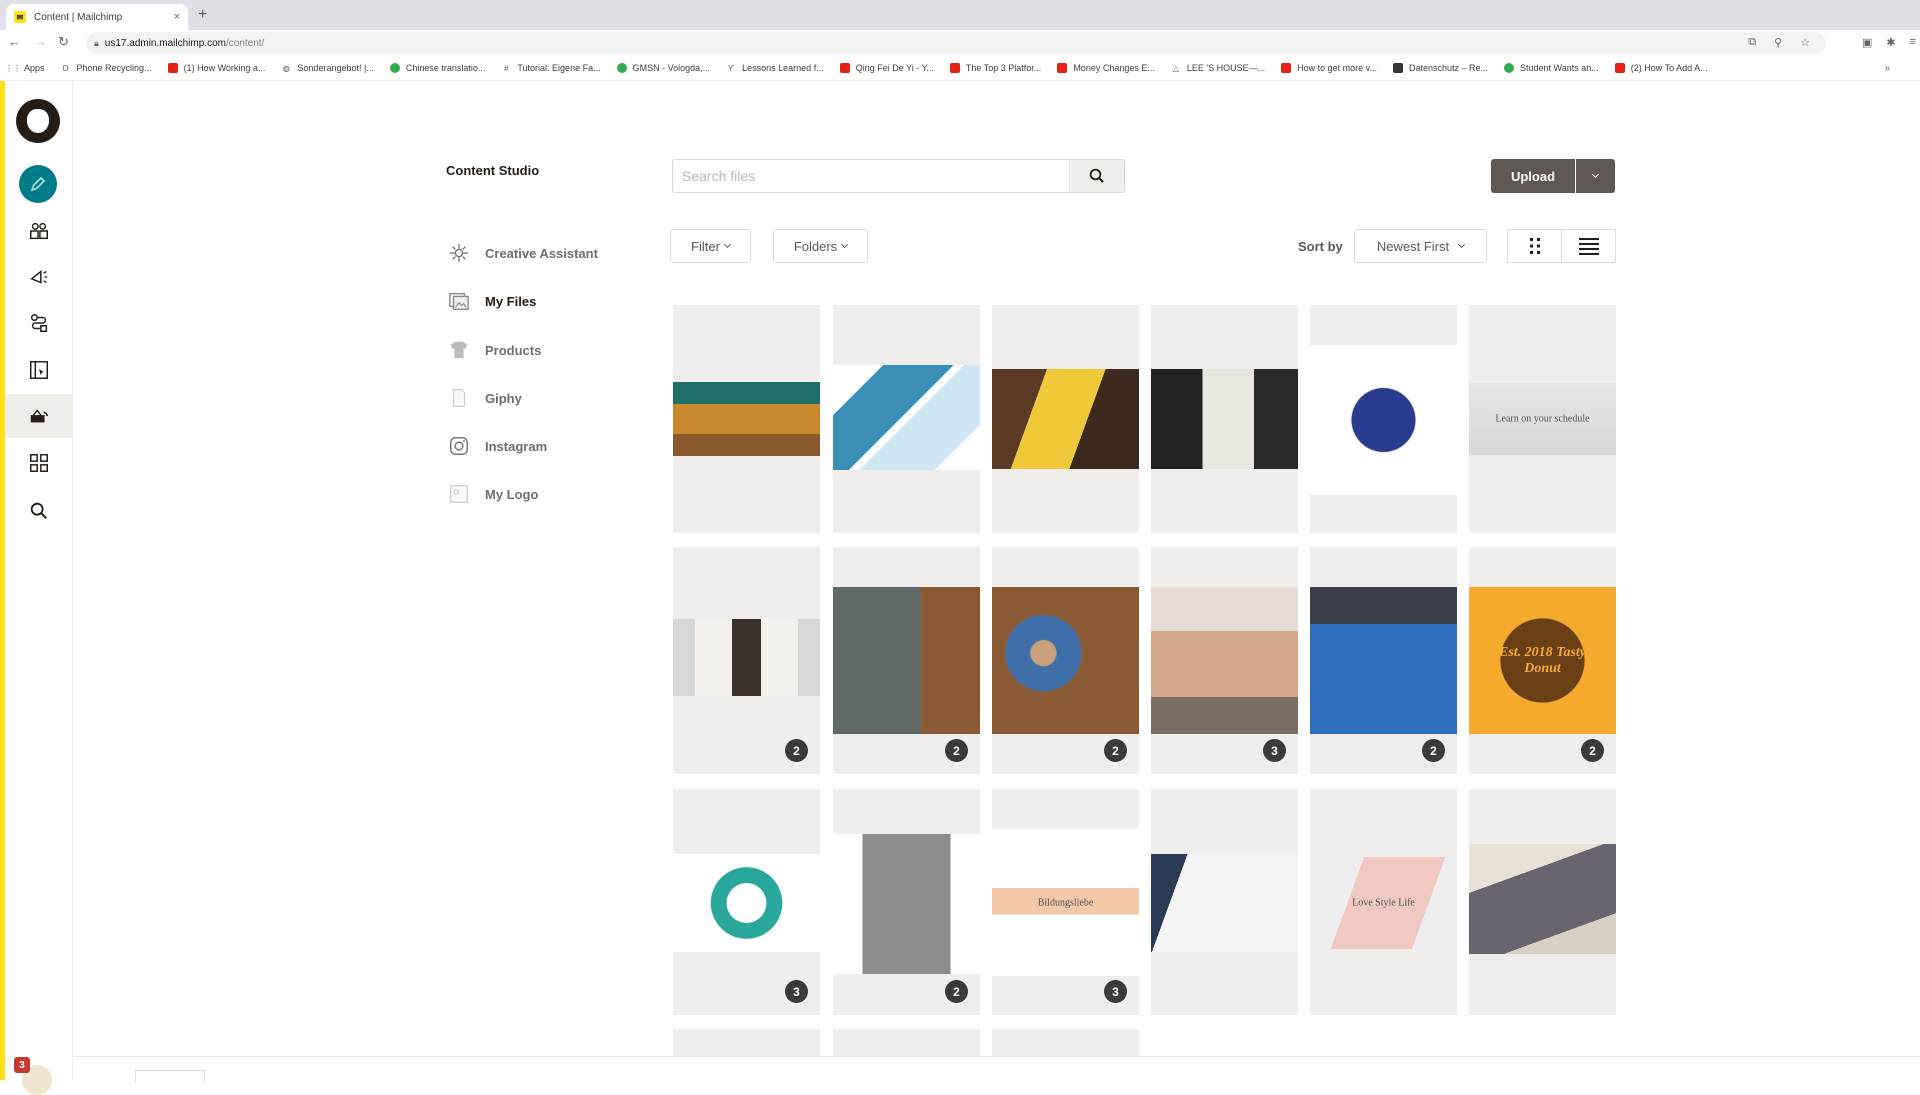  I want to click on file-tile: Learn on your schedule, so click(1542, 419).